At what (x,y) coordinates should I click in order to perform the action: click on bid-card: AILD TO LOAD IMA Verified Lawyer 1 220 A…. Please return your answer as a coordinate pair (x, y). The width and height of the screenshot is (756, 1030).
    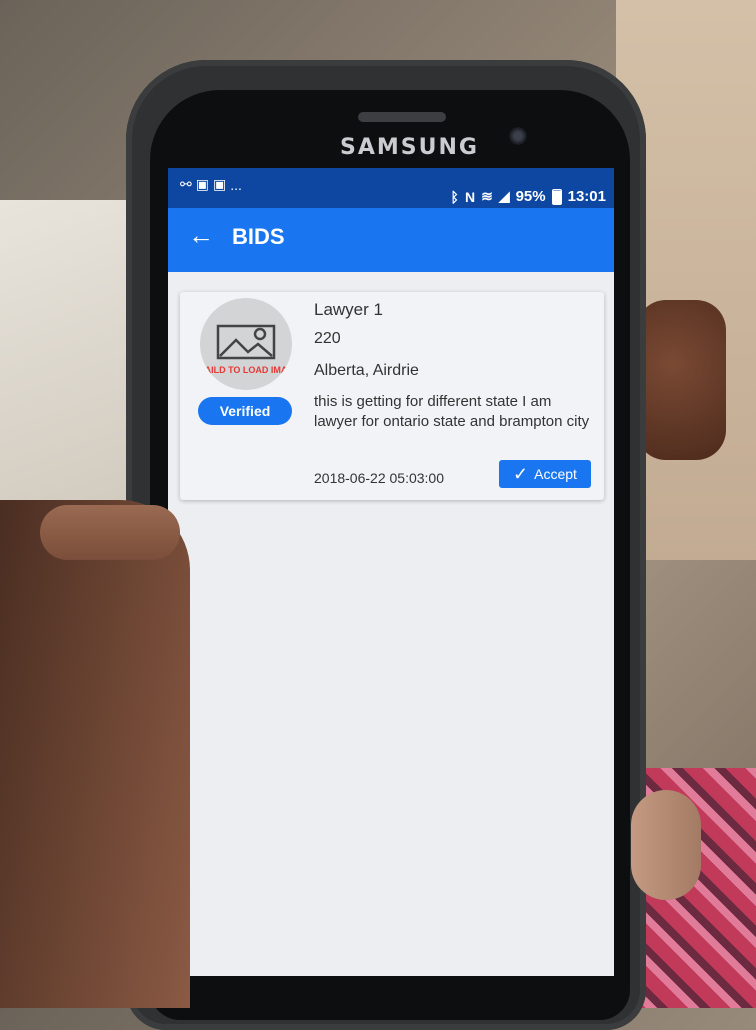
    Looking at the image, I should click on (392, 396).